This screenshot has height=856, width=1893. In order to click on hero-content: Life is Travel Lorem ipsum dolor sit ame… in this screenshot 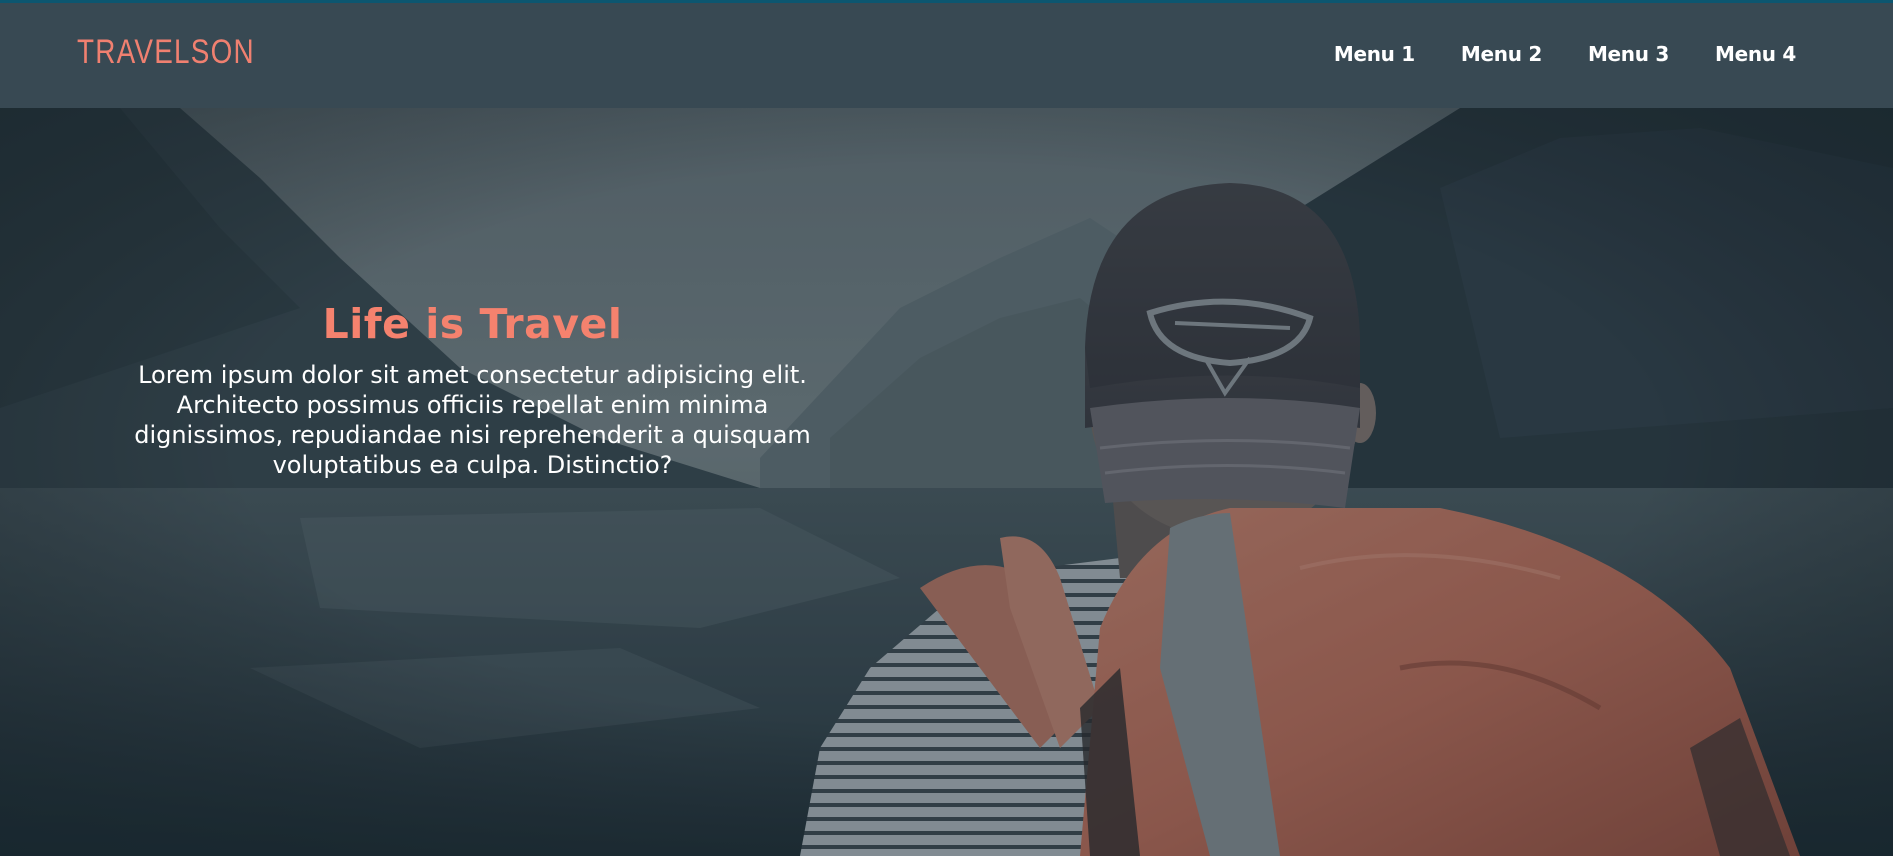, I will do `click(472, 390)`.